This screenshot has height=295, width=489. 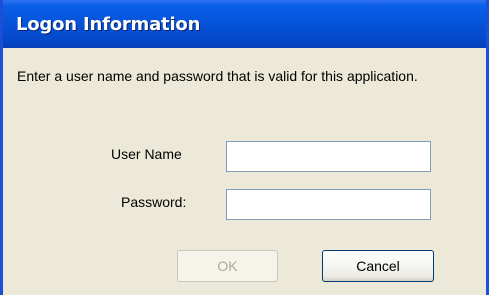 I want to click on password-input, so click(x=328, y=204).